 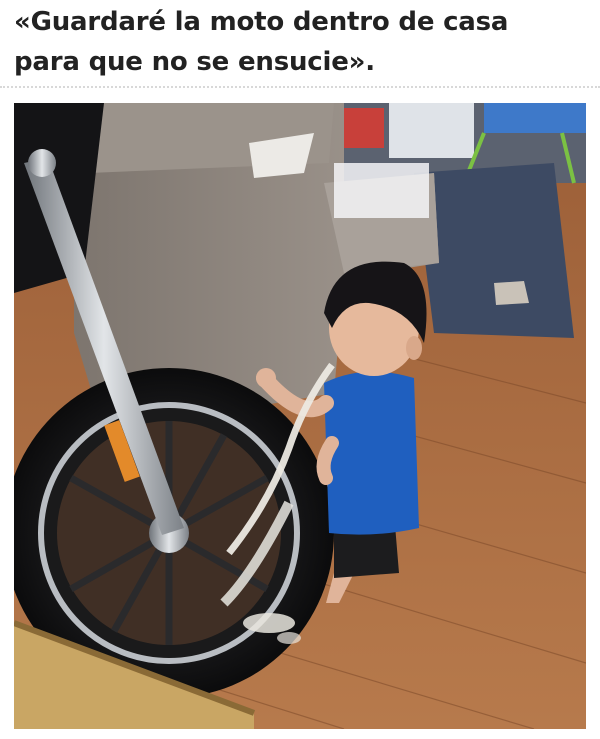 I want to click on post-title-line-2: para que no se ensucie»., so click(x=194, y=62).